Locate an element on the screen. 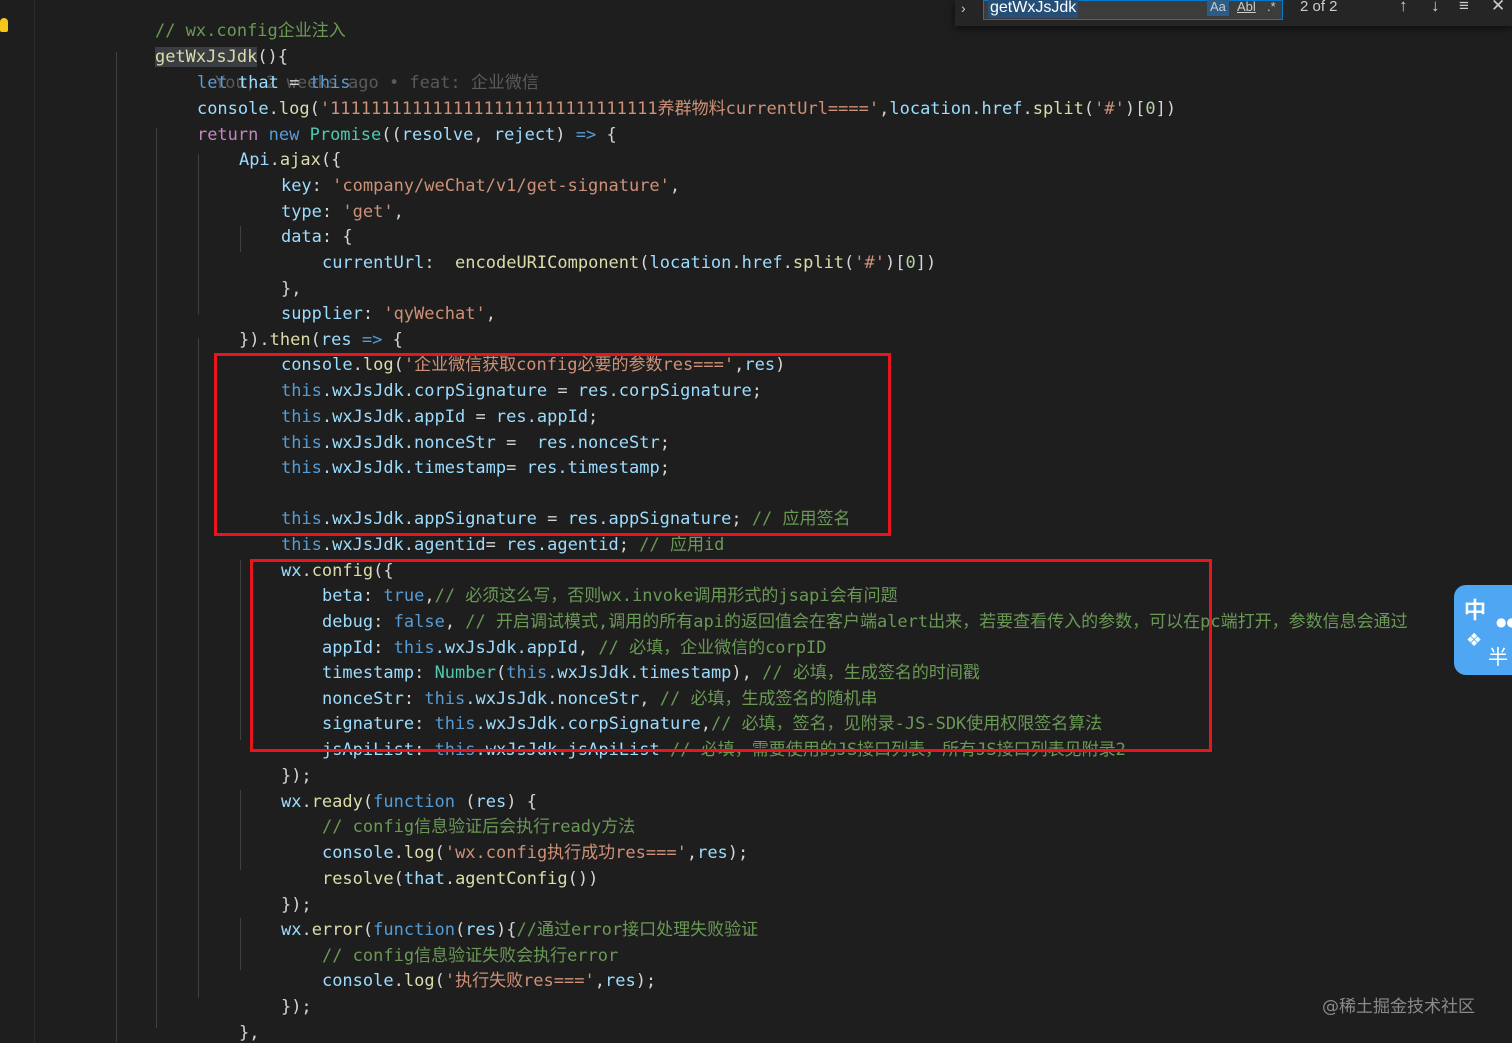 The image size is (1512, 1043). code-line: data: { is located at coordinates (296, 222).